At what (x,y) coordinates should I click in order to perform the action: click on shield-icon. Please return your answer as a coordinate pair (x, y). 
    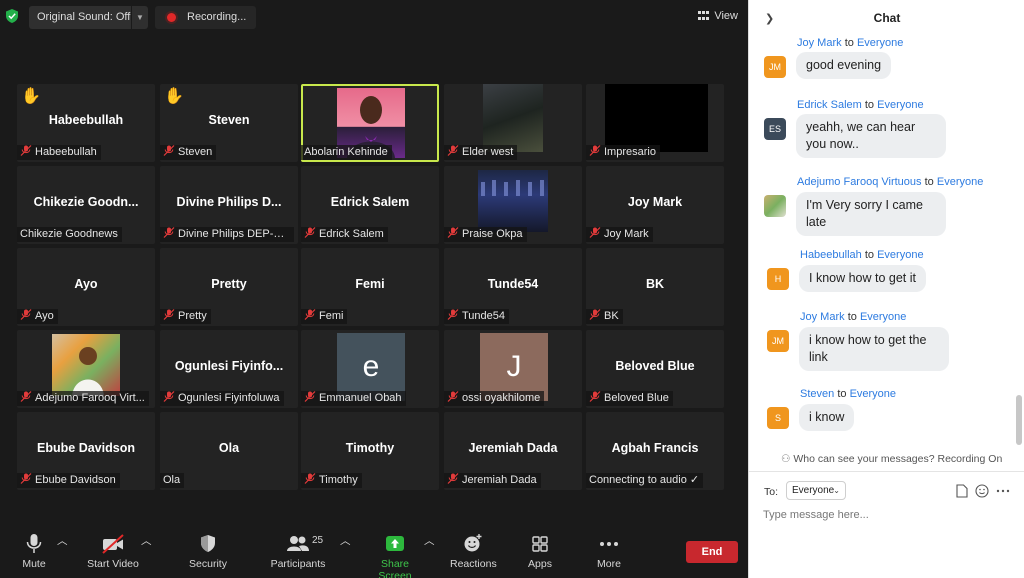
    Looking at the image, I should click on (12, 16).